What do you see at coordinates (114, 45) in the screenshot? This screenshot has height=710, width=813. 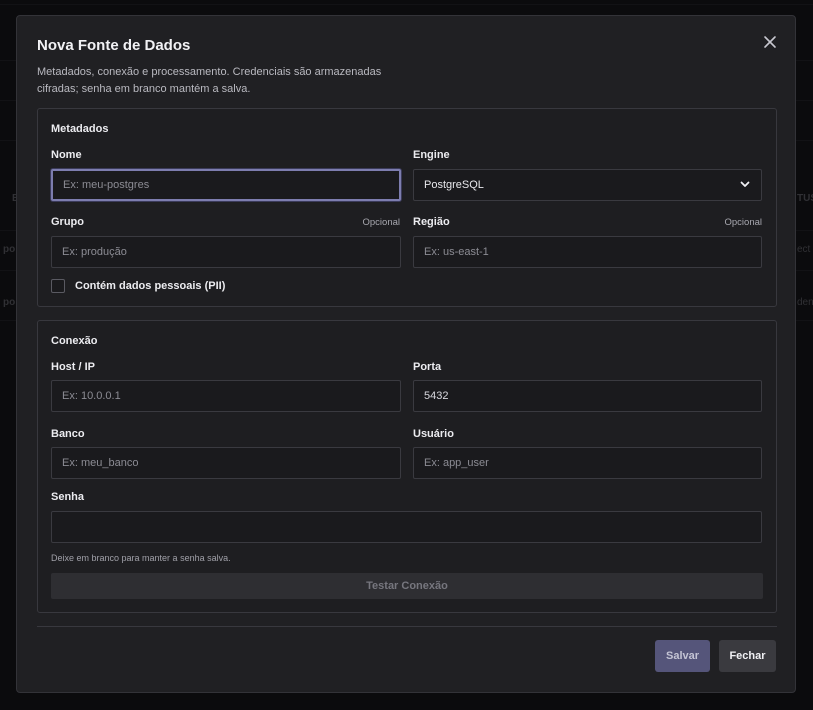 I see `dialog-title: Nova Fonte de Dados` at bounding box center [114, 45].